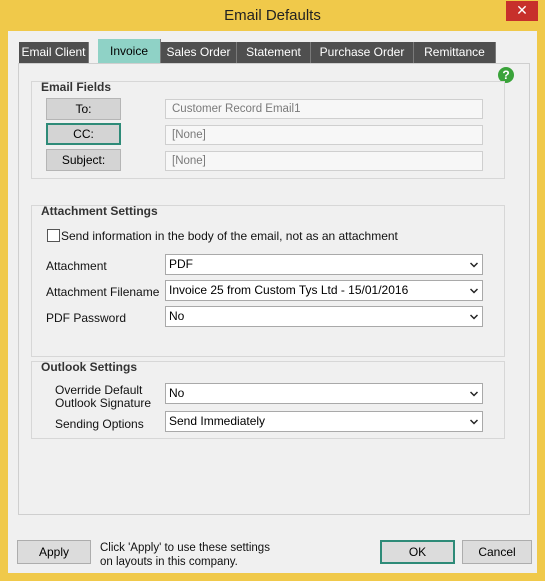 The width and height of the screenshot is (545, 581). Describe the element at coordinates (217, 421) in the screenshot. I see `sending-options-dropdown-value: Send Immediately` at that location.